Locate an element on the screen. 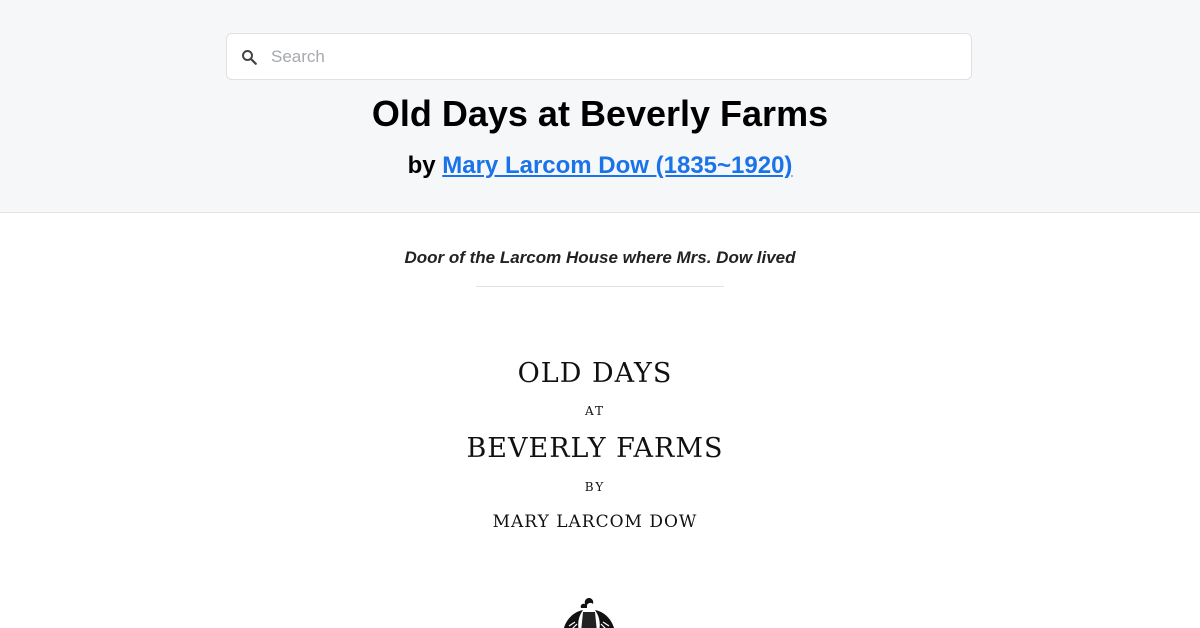  title-page-line: MARY LARCOM DOW is located at coordinates (595, 522).